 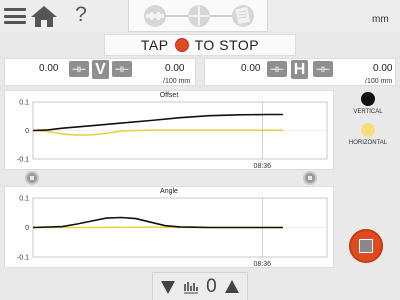 I want to click on home-icon, so click(x=44, y=16).